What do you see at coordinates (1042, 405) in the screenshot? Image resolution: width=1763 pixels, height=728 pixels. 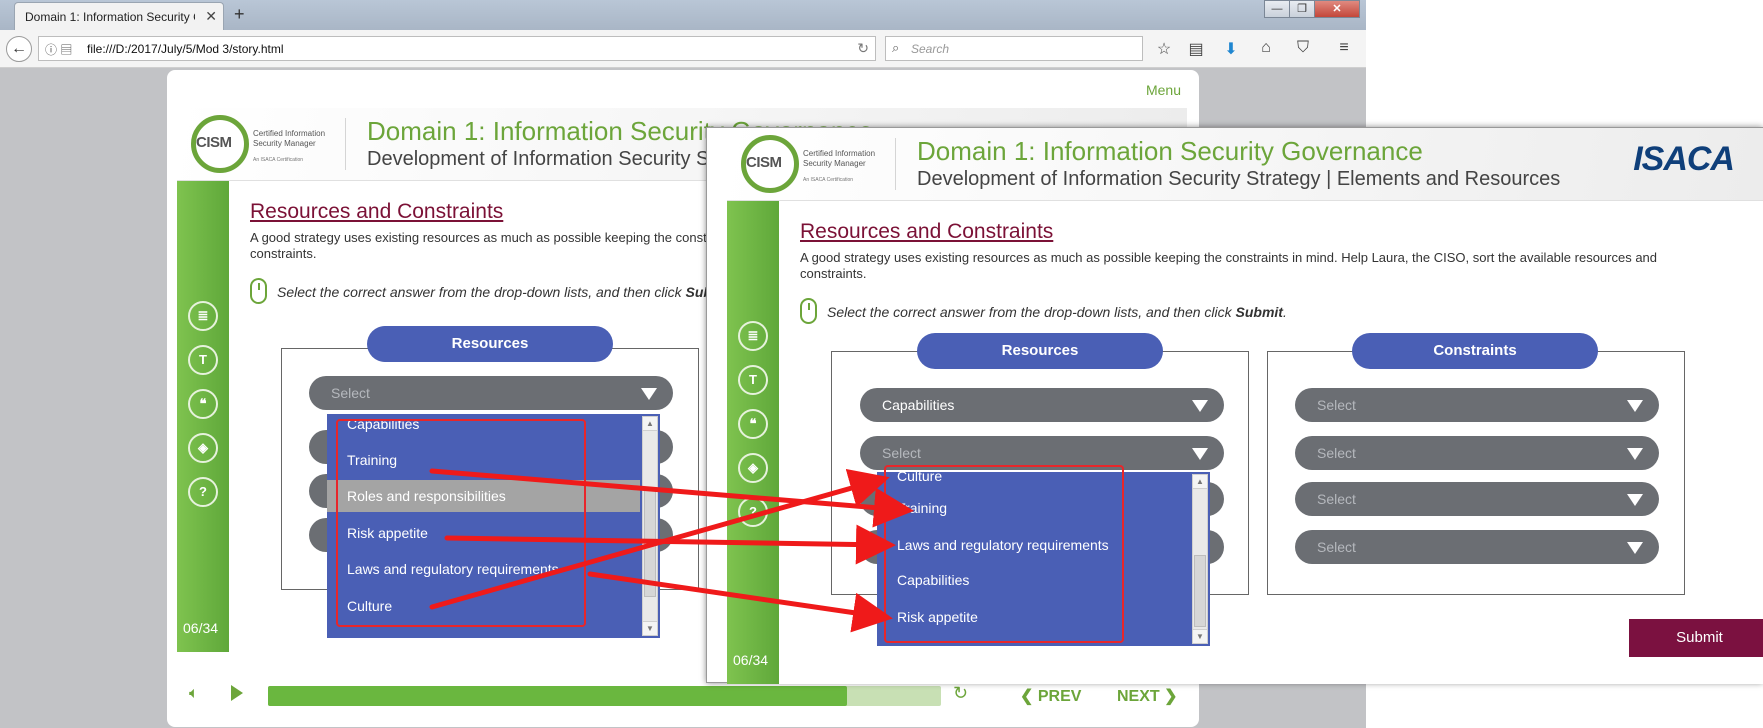 I see `resource-dropdown-1: Capabilities` at bounding box center [1042, 405].